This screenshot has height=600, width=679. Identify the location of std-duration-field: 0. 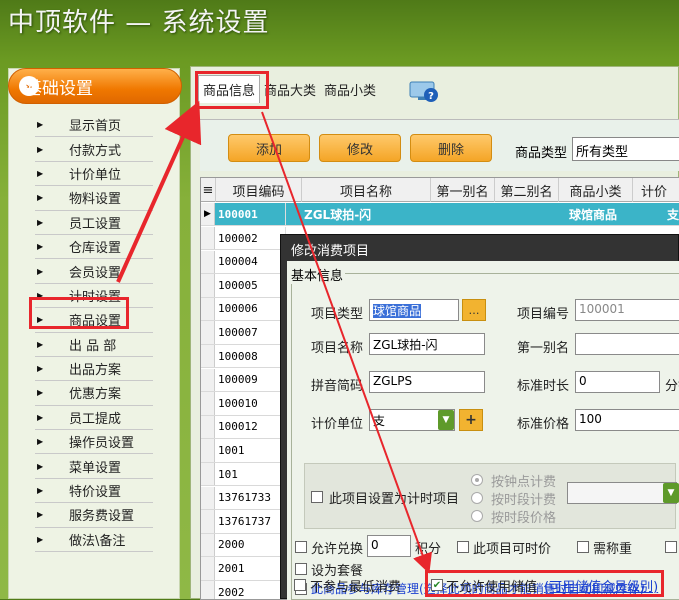
(617, 382).